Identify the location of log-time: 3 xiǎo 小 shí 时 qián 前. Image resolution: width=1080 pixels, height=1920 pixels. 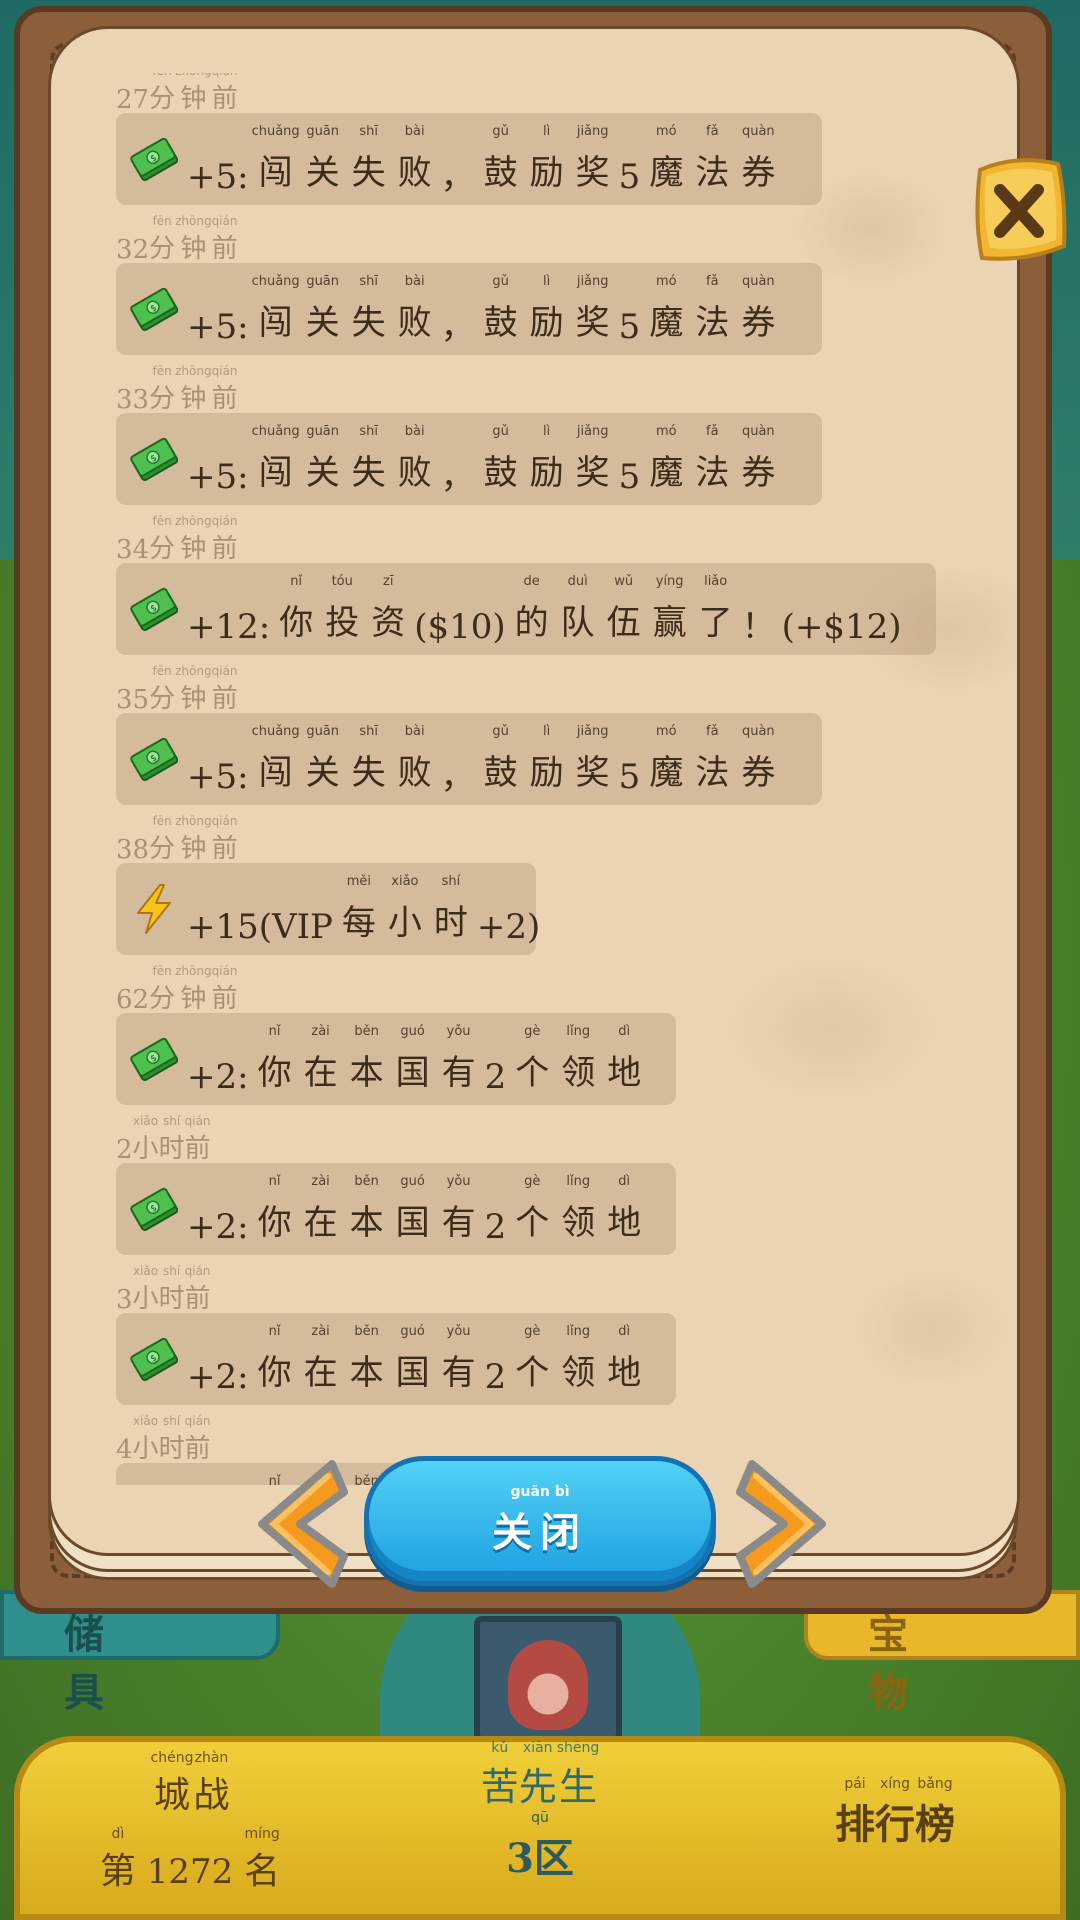
(536, 1289).